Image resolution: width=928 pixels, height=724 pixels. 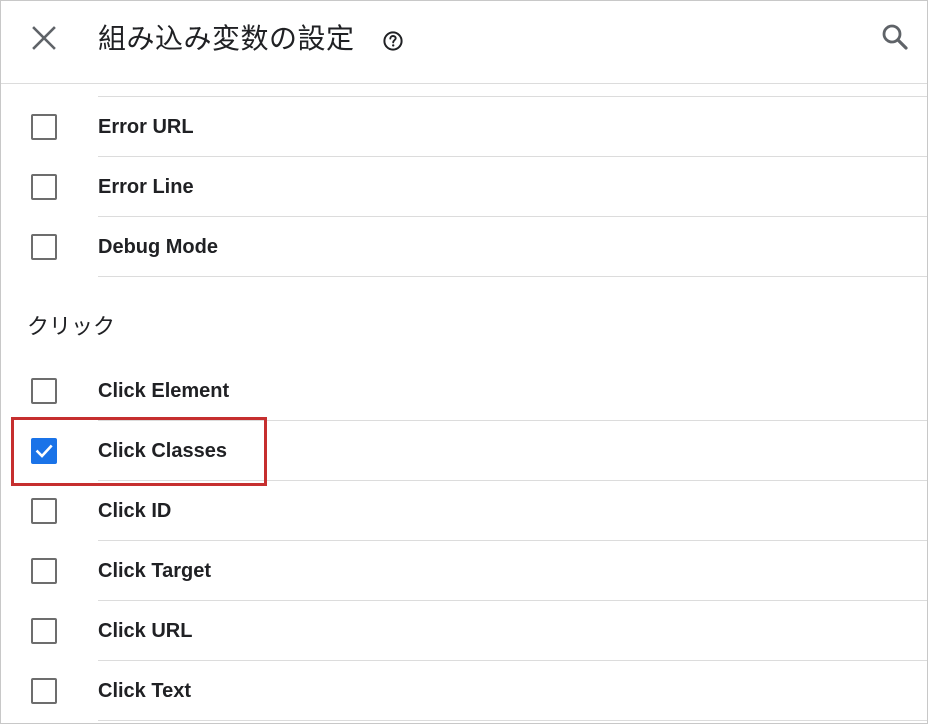 I want to click on variable-row-click-target: Click Target, so click(x=464, y=571).